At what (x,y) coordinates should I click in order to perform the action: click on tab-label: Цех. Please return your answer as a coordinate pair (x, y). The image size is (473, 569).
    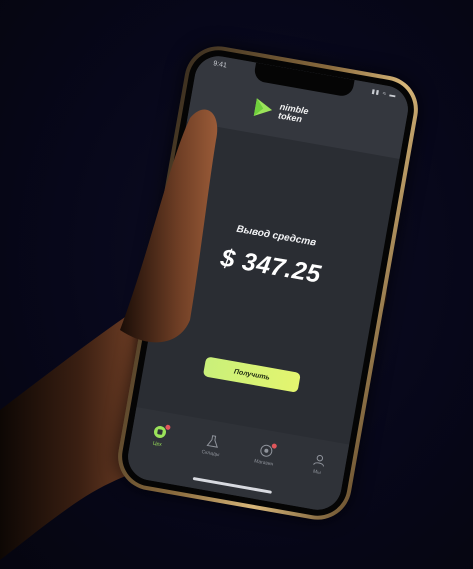
    Looking at the image, I should click on (157, 444).